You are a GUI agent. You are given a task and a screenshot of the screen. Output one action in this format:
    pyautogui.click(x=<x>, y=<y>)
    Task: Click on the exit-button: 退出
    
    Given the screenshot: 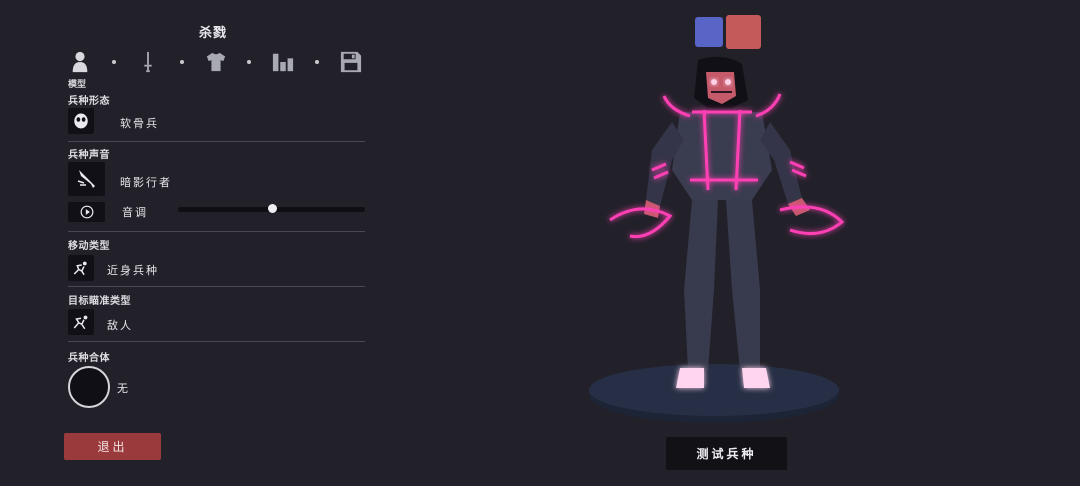 What is the action you would take?
    pyautogui.click(x=112, y=446)
    